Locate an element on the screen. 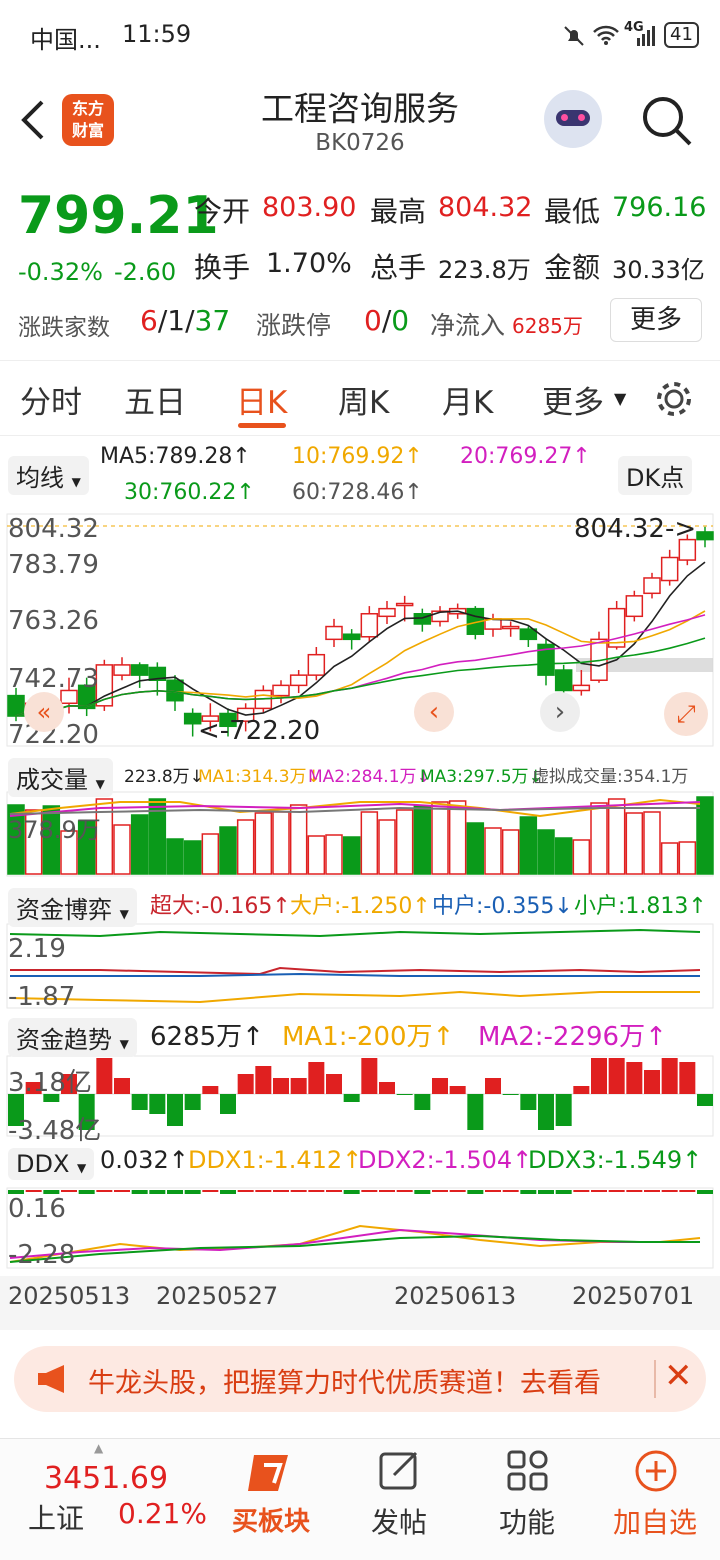 The image size is (720, 1560). scroll-left-icon: ‹ is located at coordinates (434, 712).